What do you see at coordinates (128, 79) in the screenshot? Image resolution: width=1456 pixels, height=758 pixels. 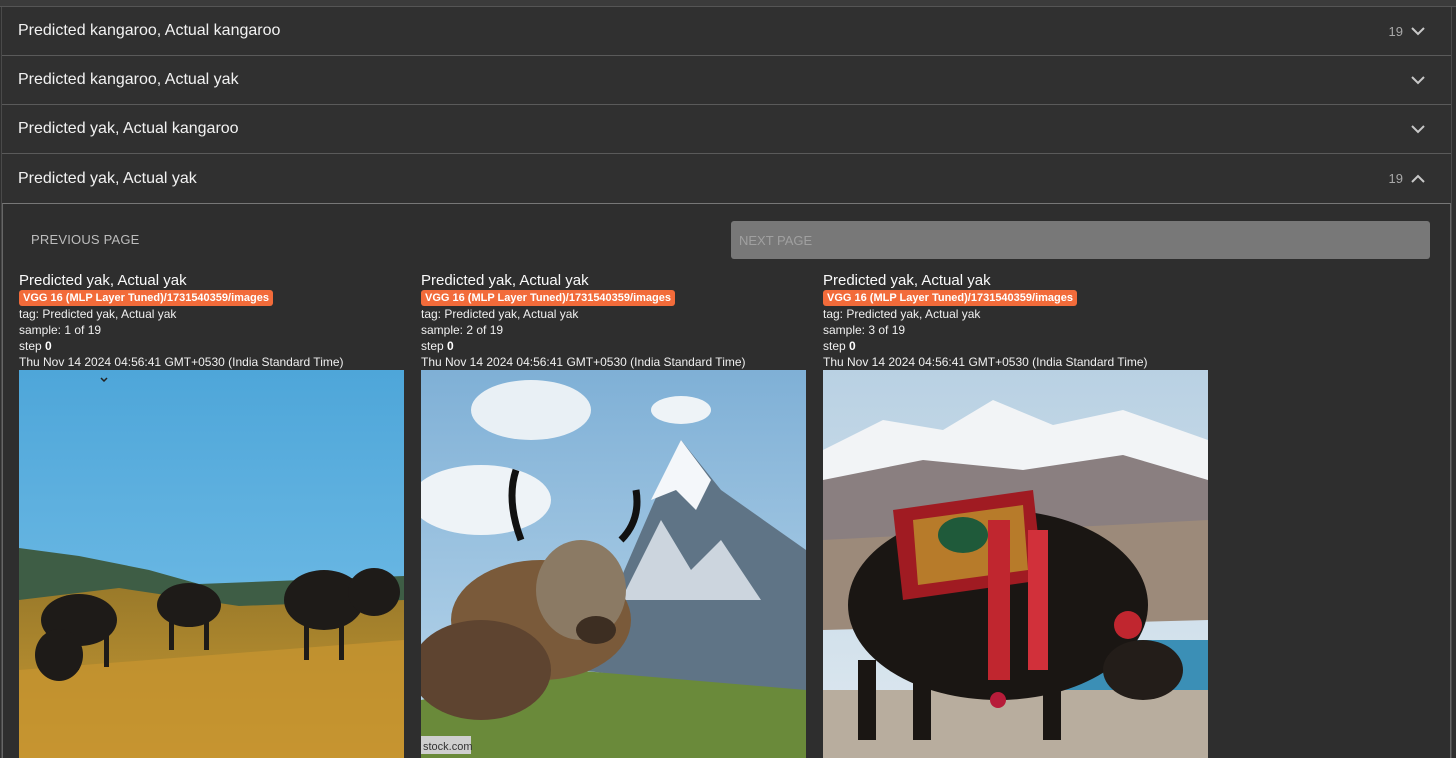 I see `accordion-title: Predicted kangaroo, Actual yak` at bounding box center [128, 79].